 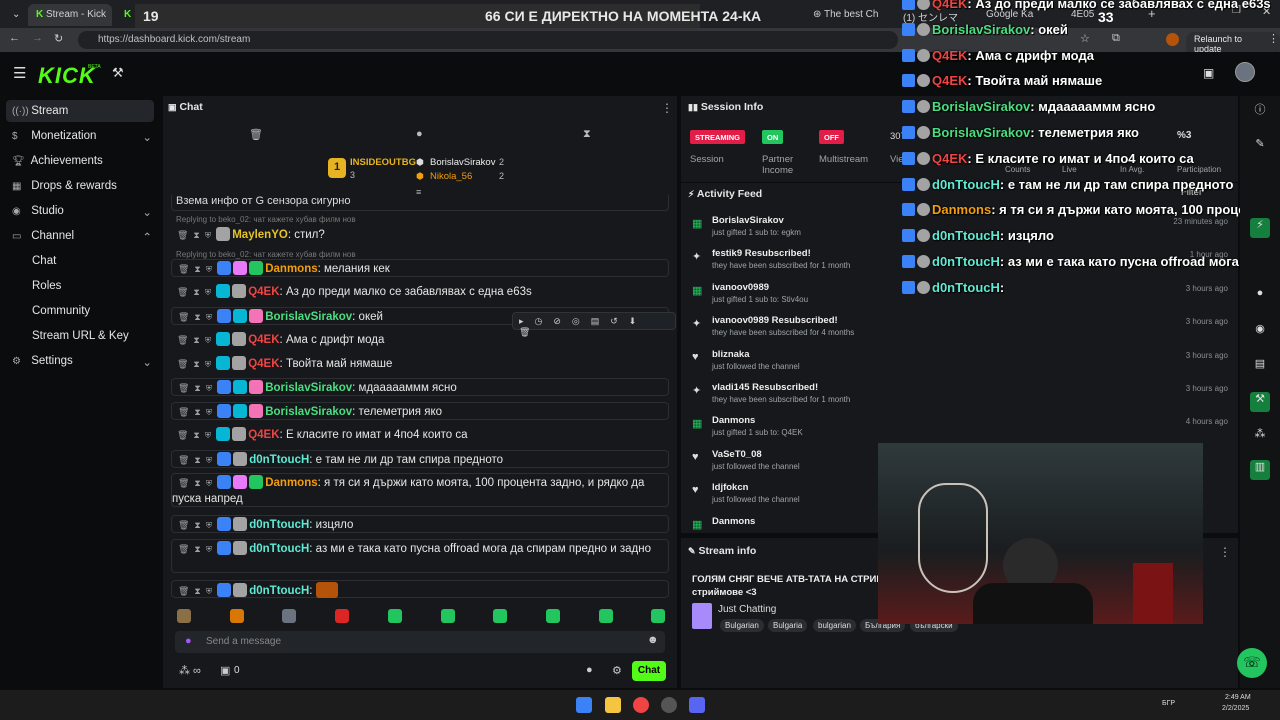 What do you see at coordinates (420, 411) in the screenshot?
I see `chat-message: 🗑︎⧗⛨ BorislavSirakov: телеметрия яко` at bounding box center [420, 411].